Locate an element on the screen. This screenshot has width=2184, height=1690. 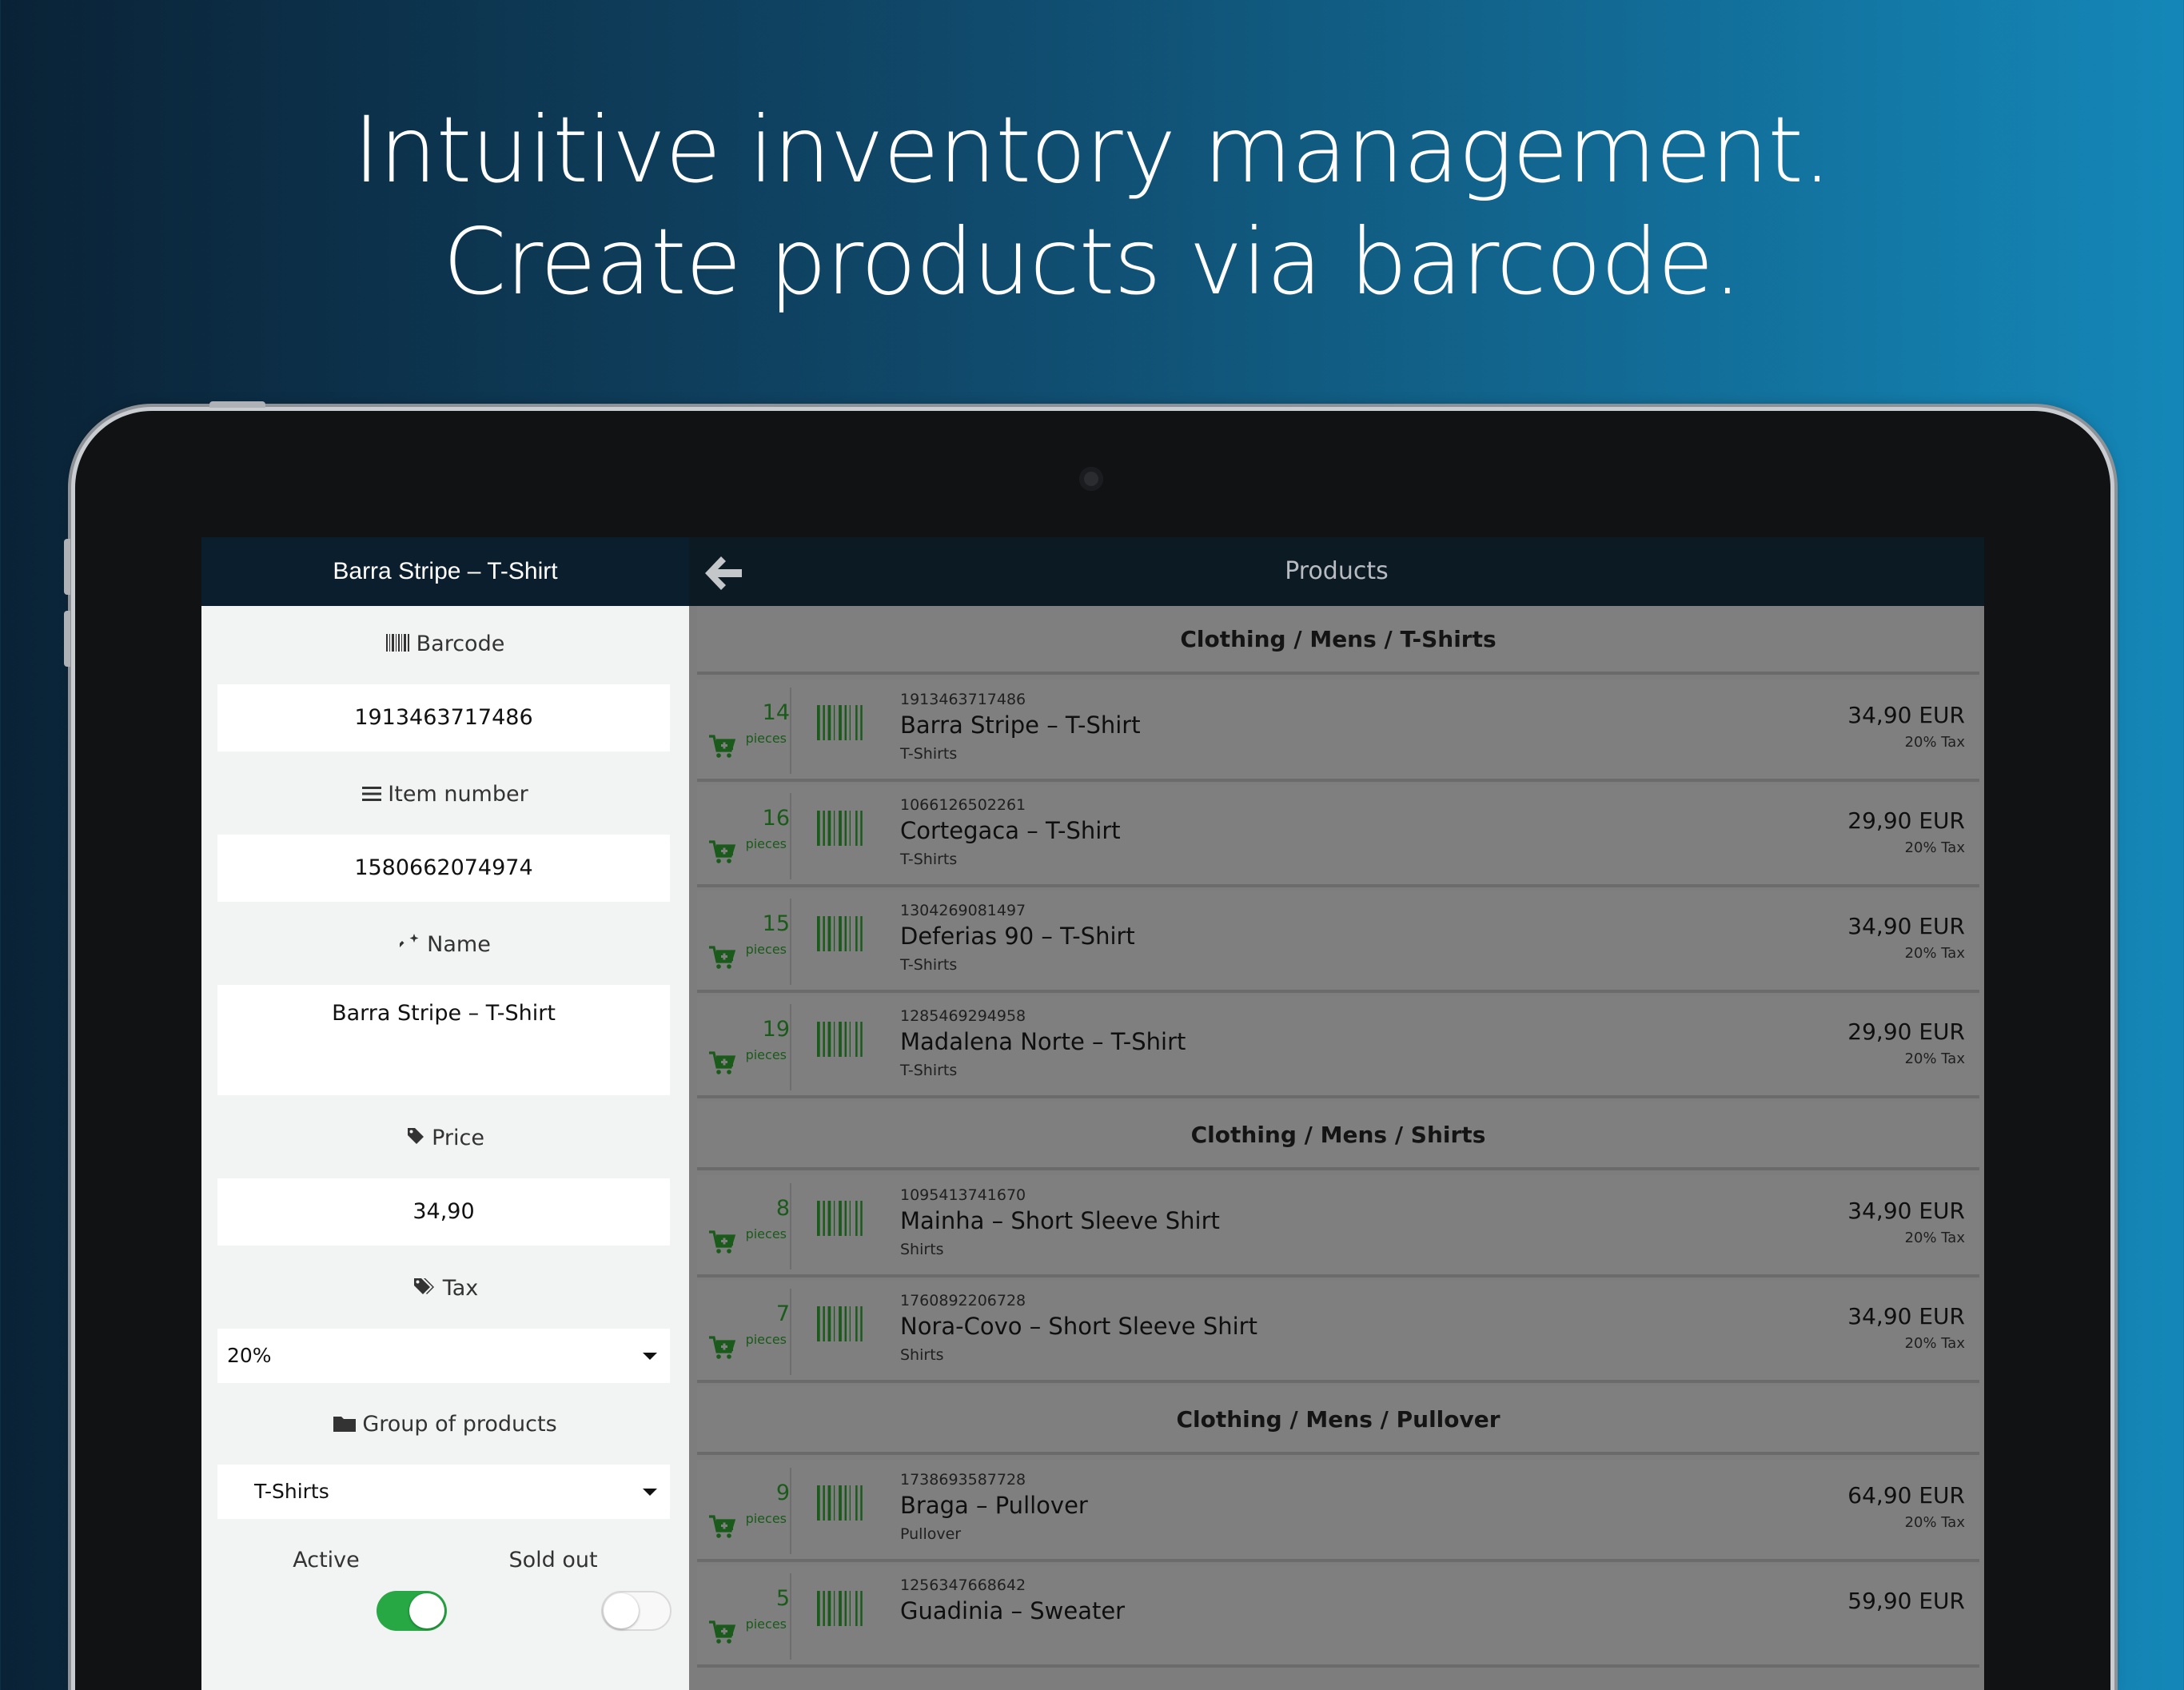
product-barcode-number: 1913463717486 is located at coordinates (963, 700).